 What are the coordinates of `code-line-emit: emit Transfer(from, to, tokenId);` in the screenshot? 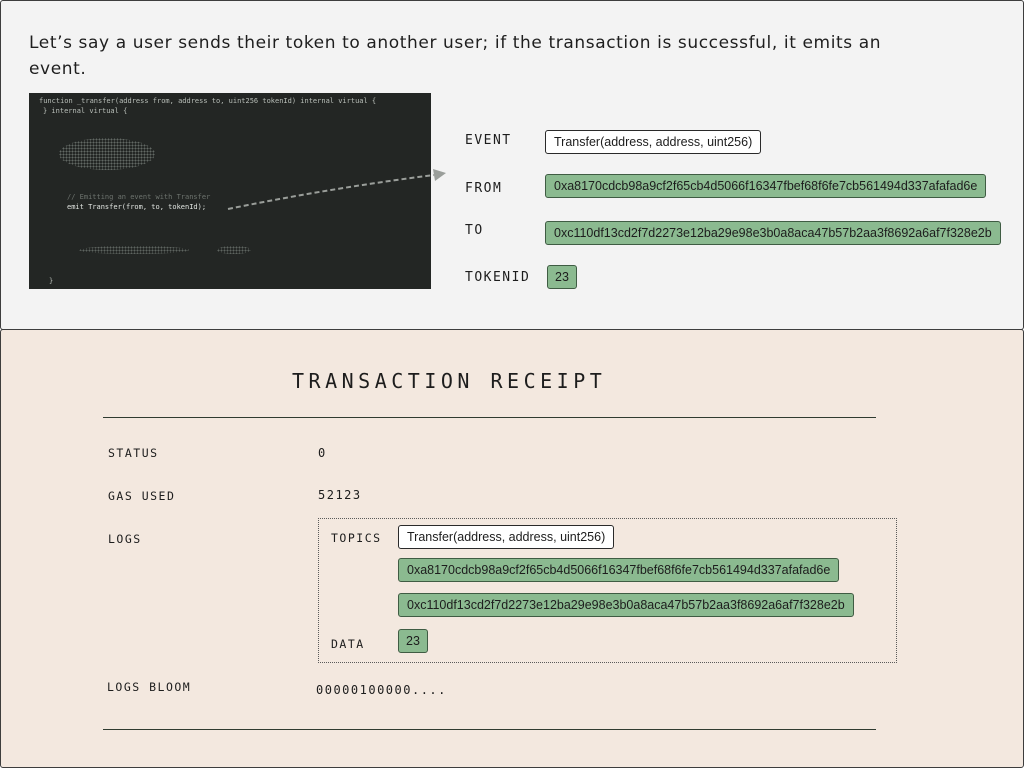 It's located at (137, 207).